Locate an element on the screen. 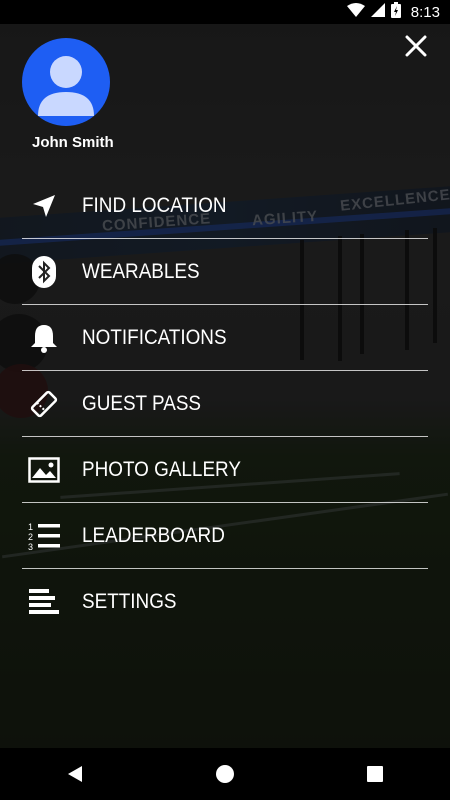 Image resolution: width=450 pixels, height=800 pixels. signal-icon is located at coordinates (377, 12).